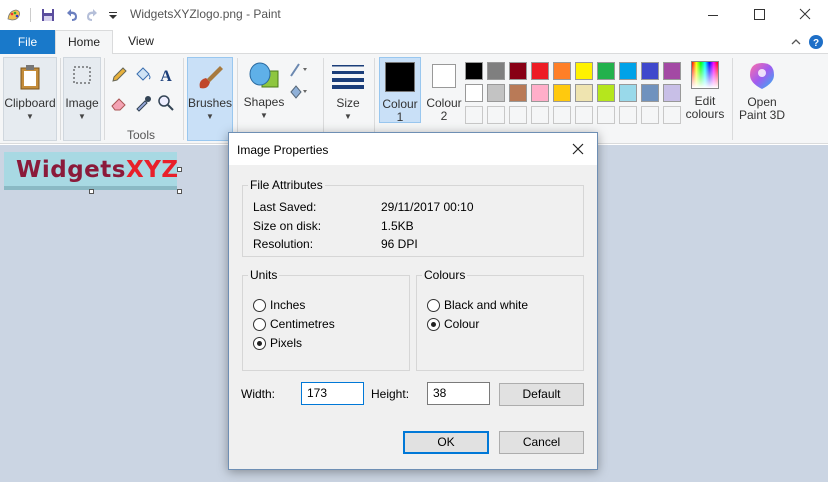 Image resolution: width=828 pixels, height=482 pixels. Describe the element at coordinates (446, 442) in the screenshot. I see `ok-button: OK` at that location.